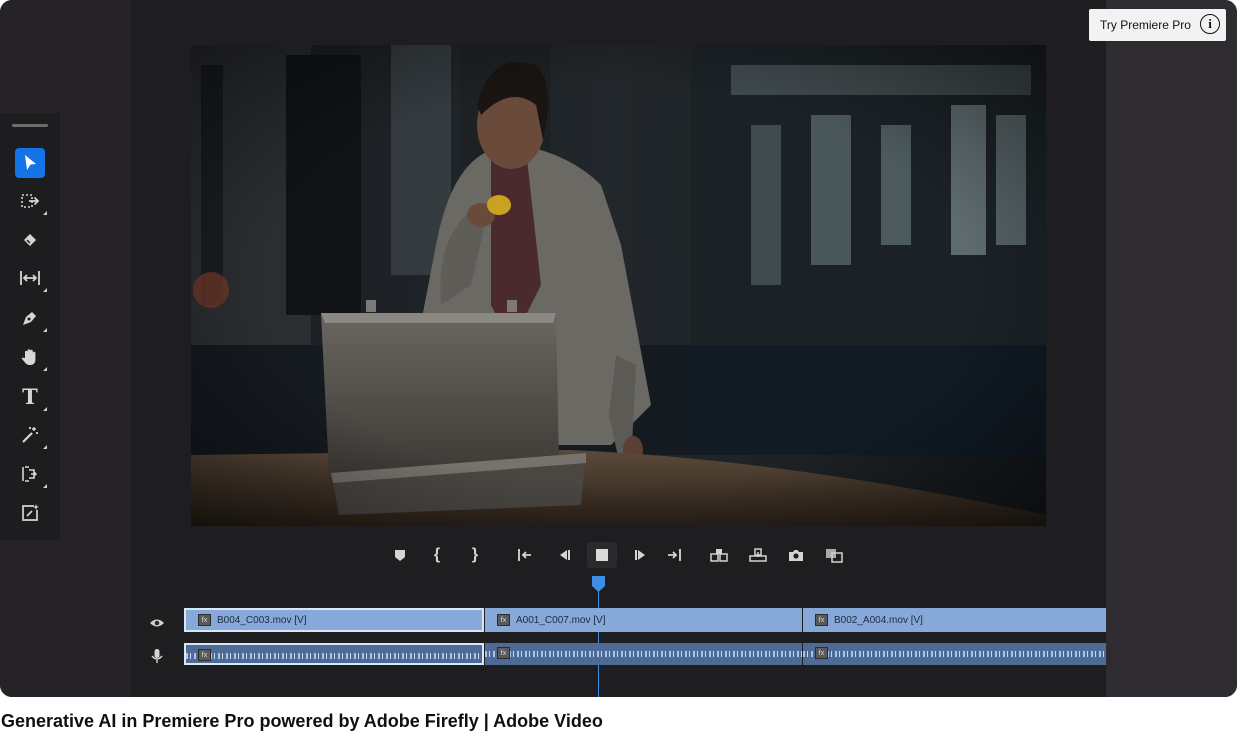 Image resolution: width=1239 pixels, height=741 pixels. I want to click on magic-wand-tool, so click(31, 435).